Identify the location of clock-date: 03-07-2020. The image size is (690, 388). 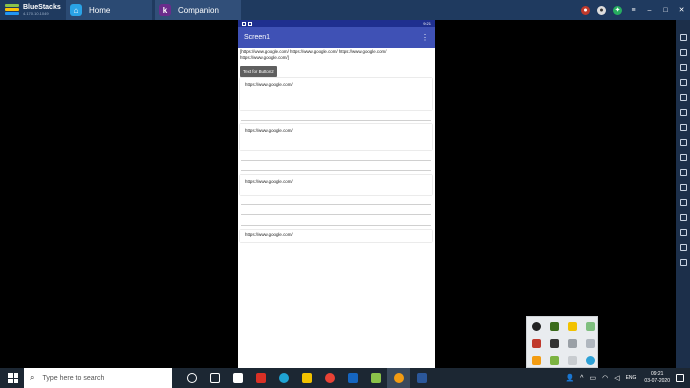
(657, 381).